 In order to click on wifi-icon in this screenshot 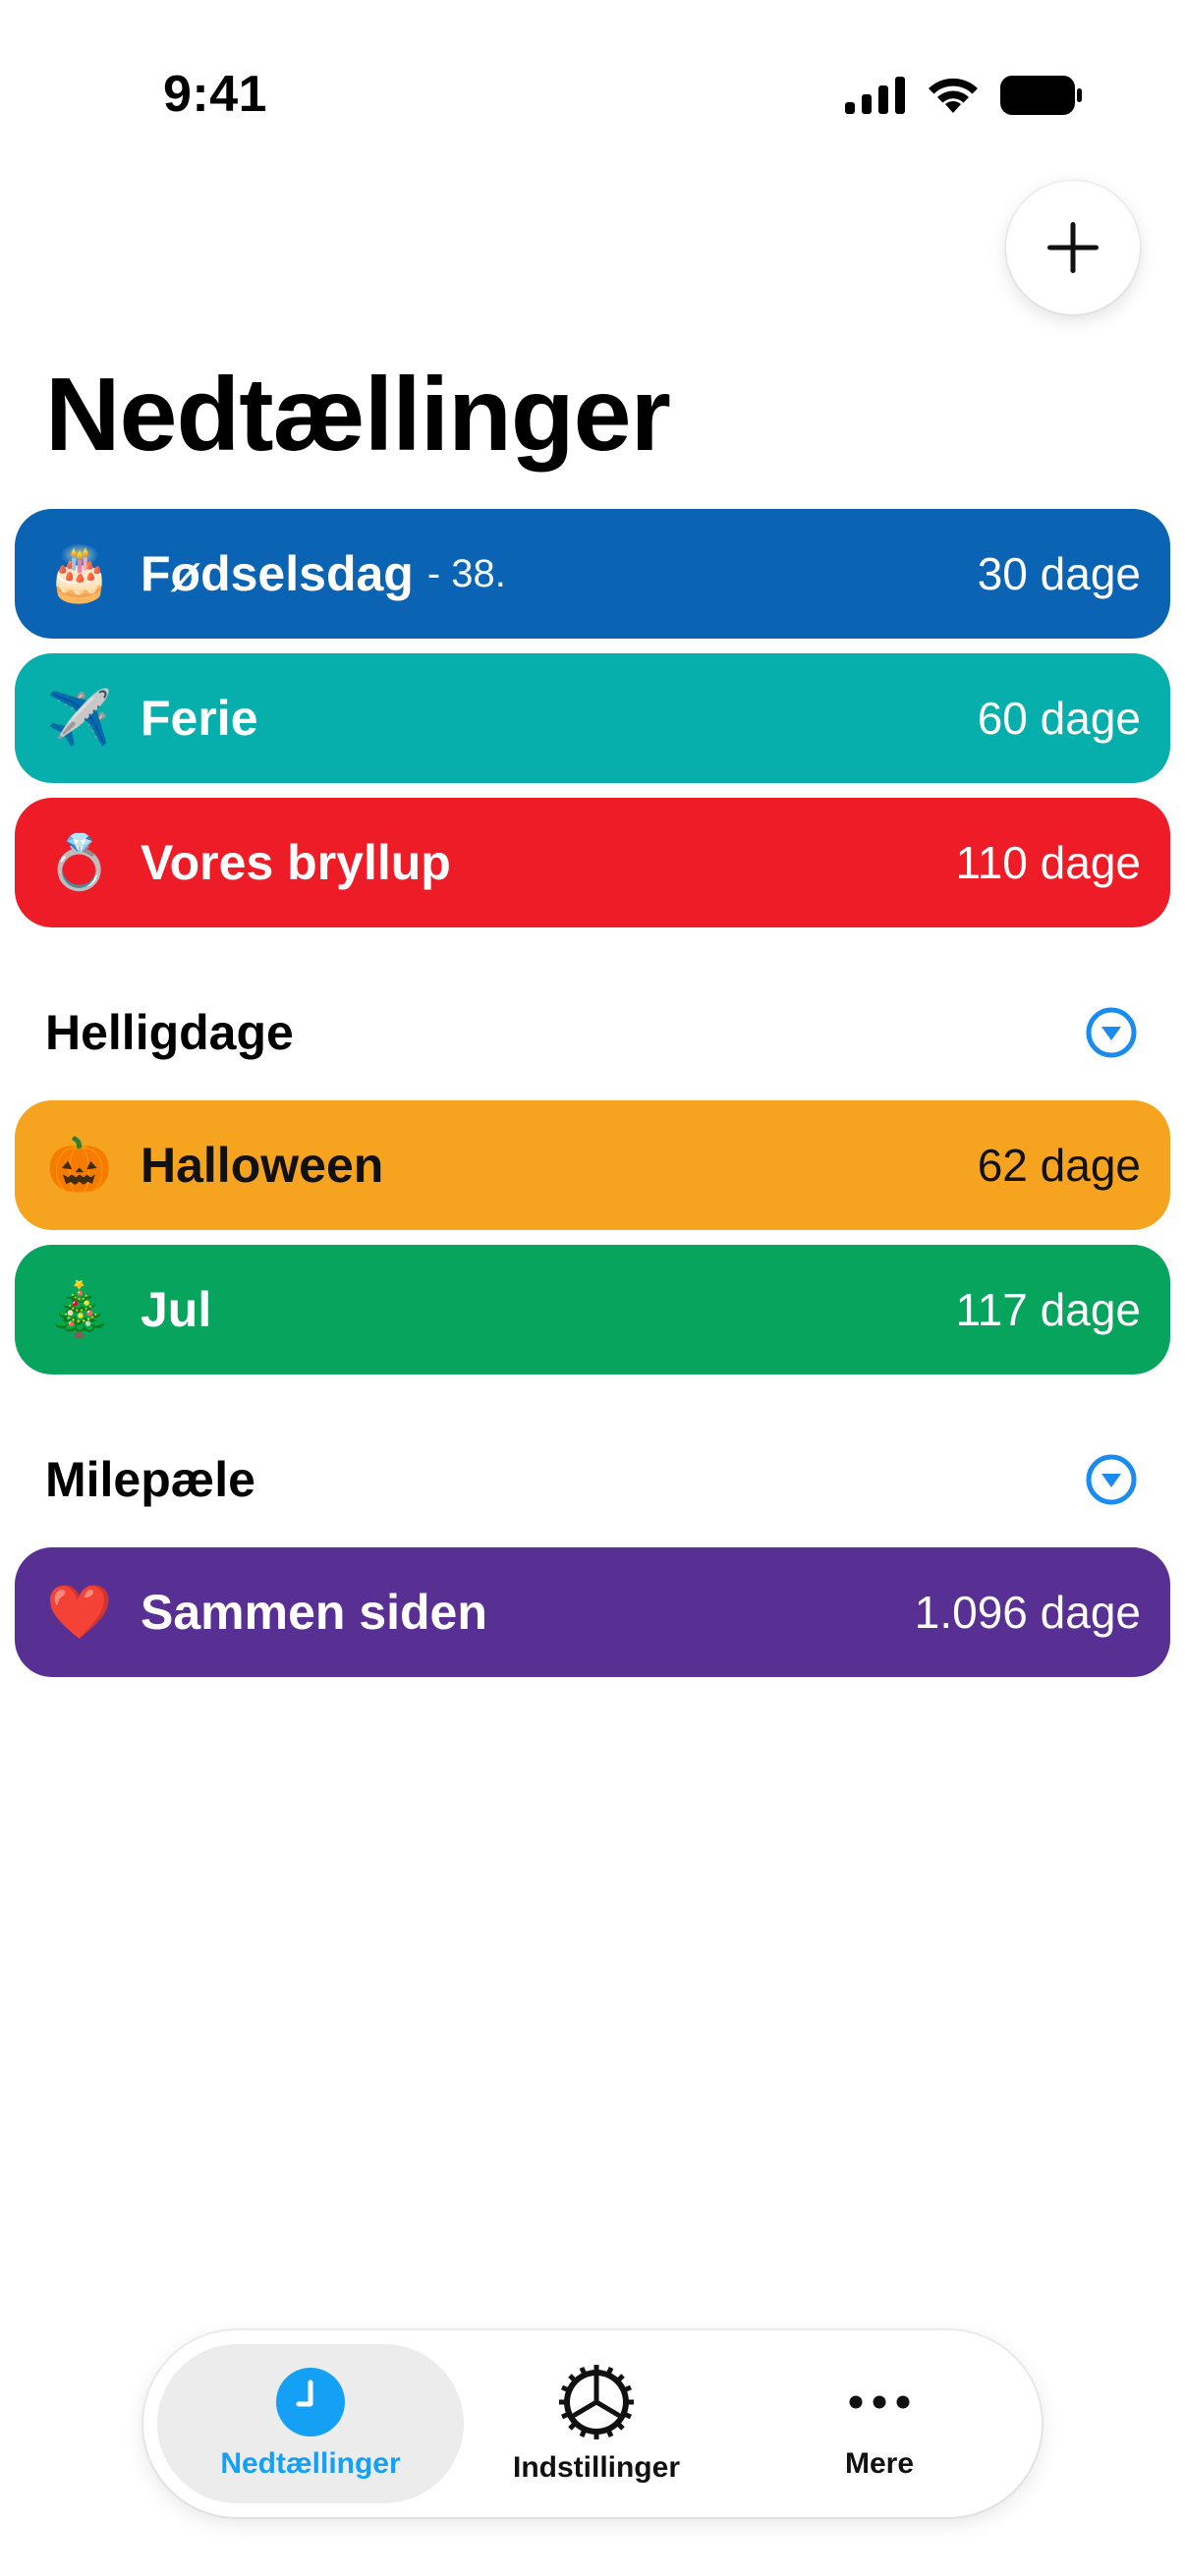, I will do `click(954, 95)`.